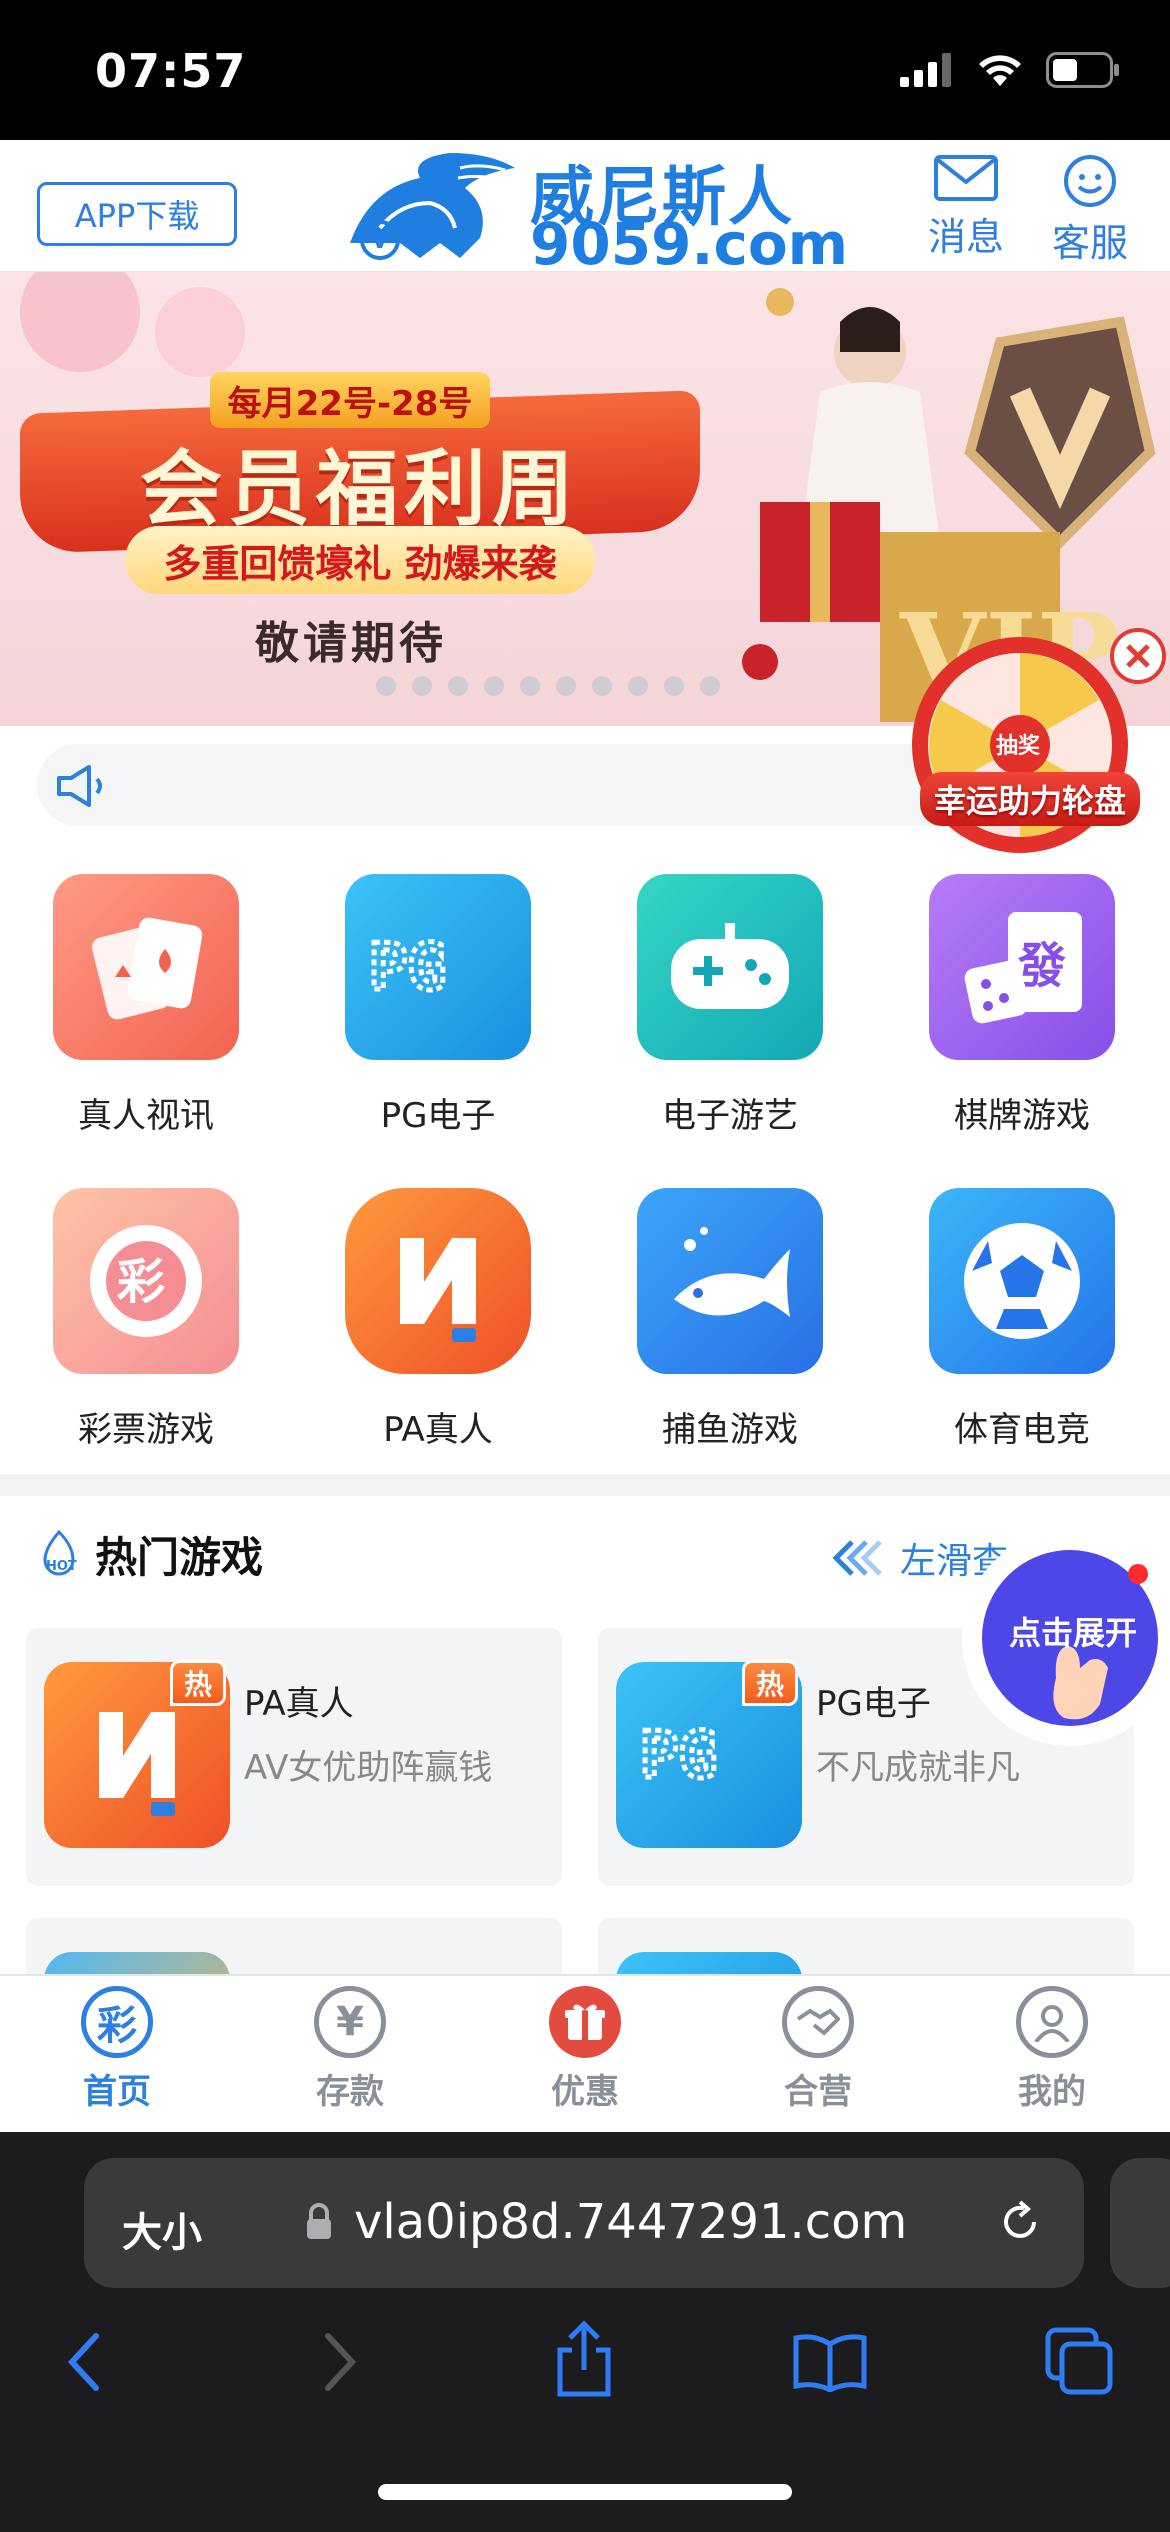 This screenshot has width=1170, height=2532. I want to click on status-time: 07:57, so click(171, 71).